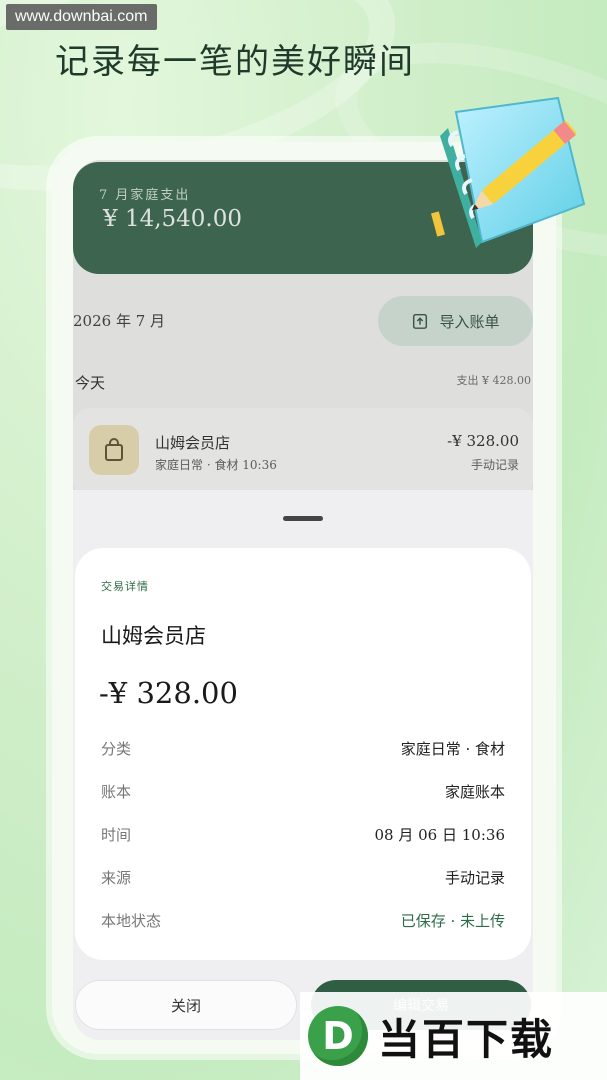  I want to click on detail-title: 山姆会员店, so click(153, 636).